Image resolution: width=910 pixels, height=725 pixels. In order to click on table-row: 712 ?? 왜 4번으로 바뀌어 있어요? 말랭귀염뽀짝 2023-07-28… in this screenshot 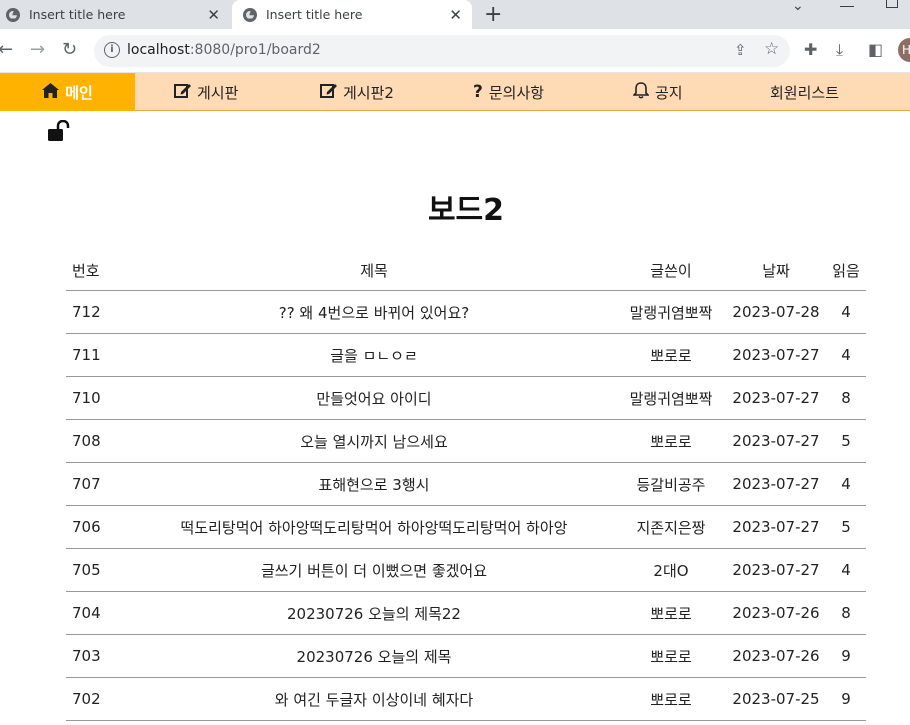, I will do `click(466, 312)`.